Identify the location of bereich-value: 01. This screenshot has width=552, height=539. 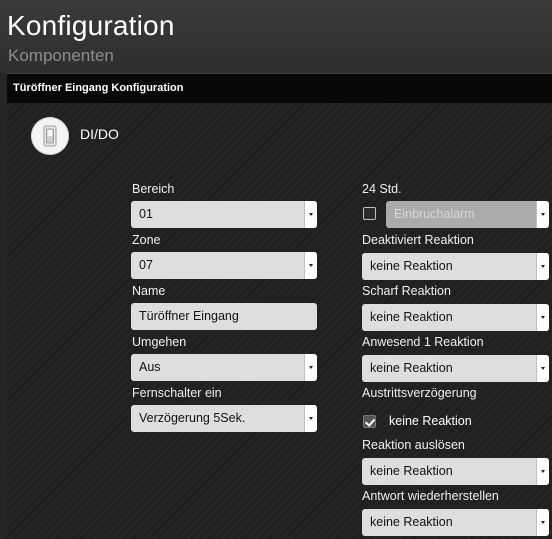
(146, 214).